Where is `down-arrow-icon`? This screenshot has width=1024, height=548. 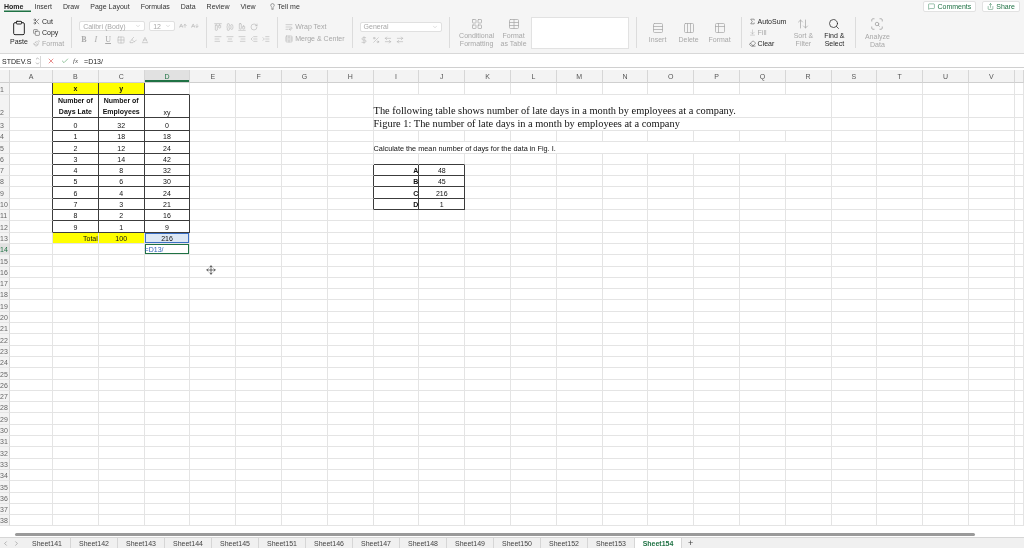 down-arrow-icon is located at coordinates (752, 32).